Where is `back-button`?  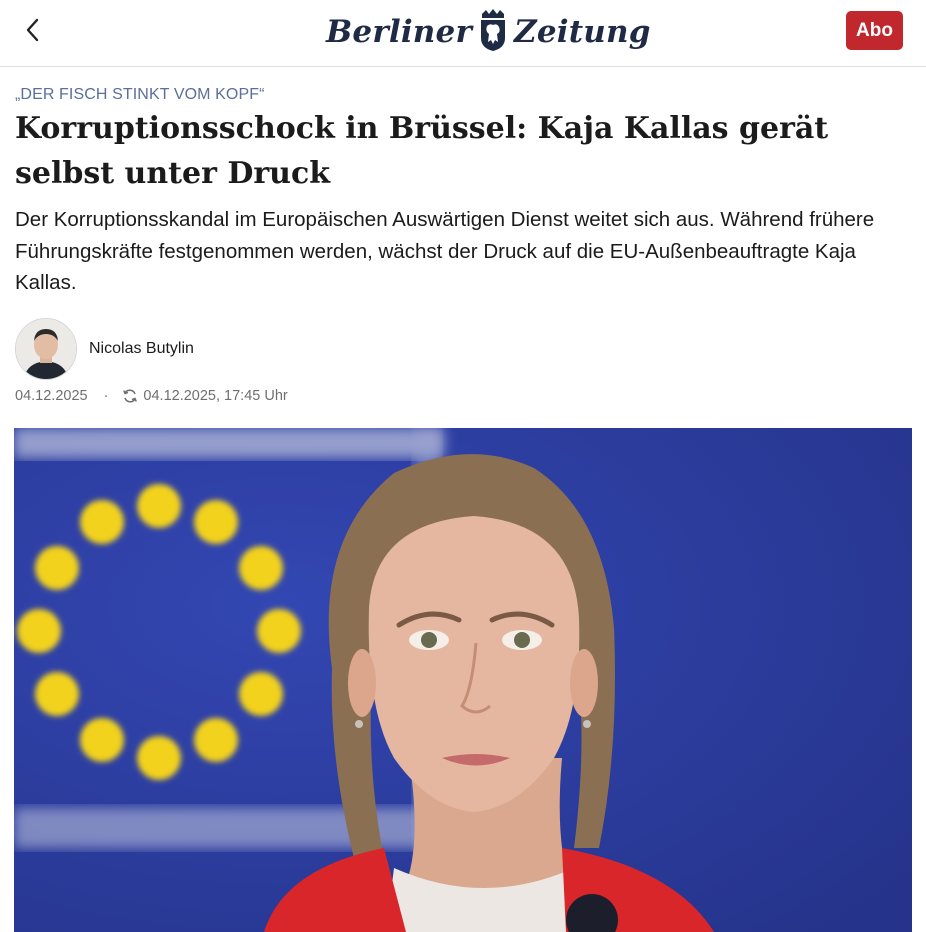 back-button is located at coordinates (32, 32).